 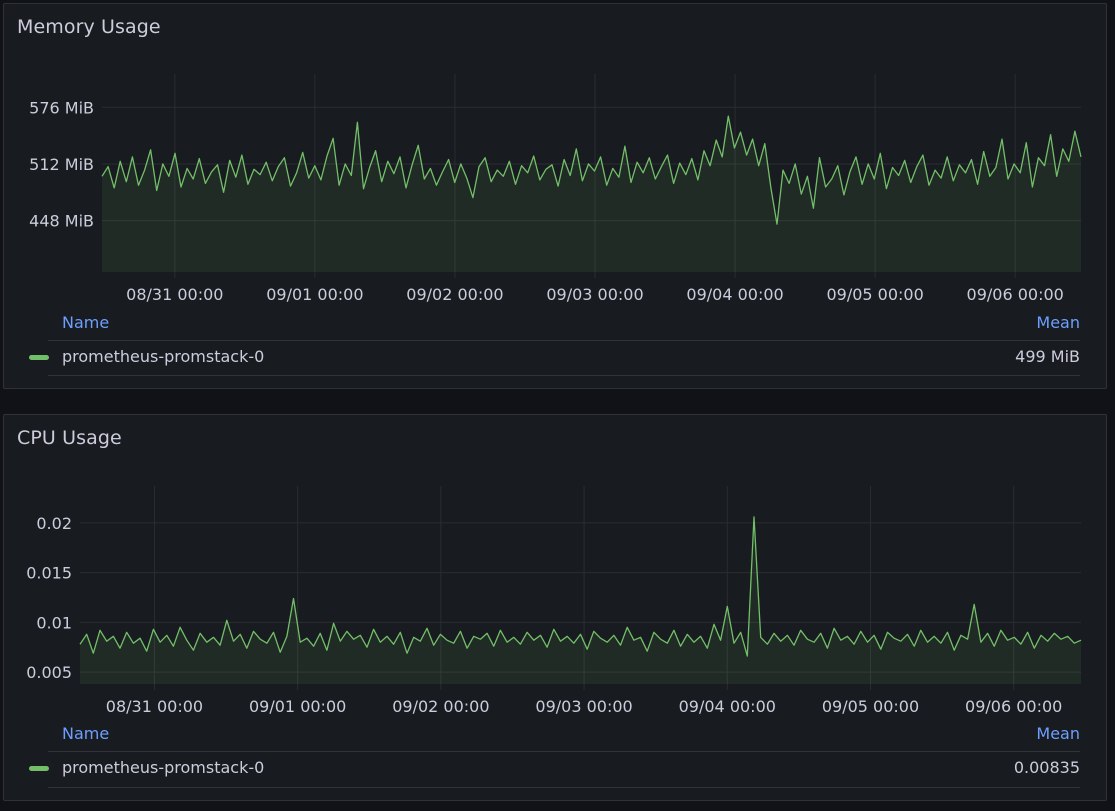 What do you see at coordinates (49, 573) in the screenshot?
I see `y-tick-label: 0.015` at bounding box center [49, 573].